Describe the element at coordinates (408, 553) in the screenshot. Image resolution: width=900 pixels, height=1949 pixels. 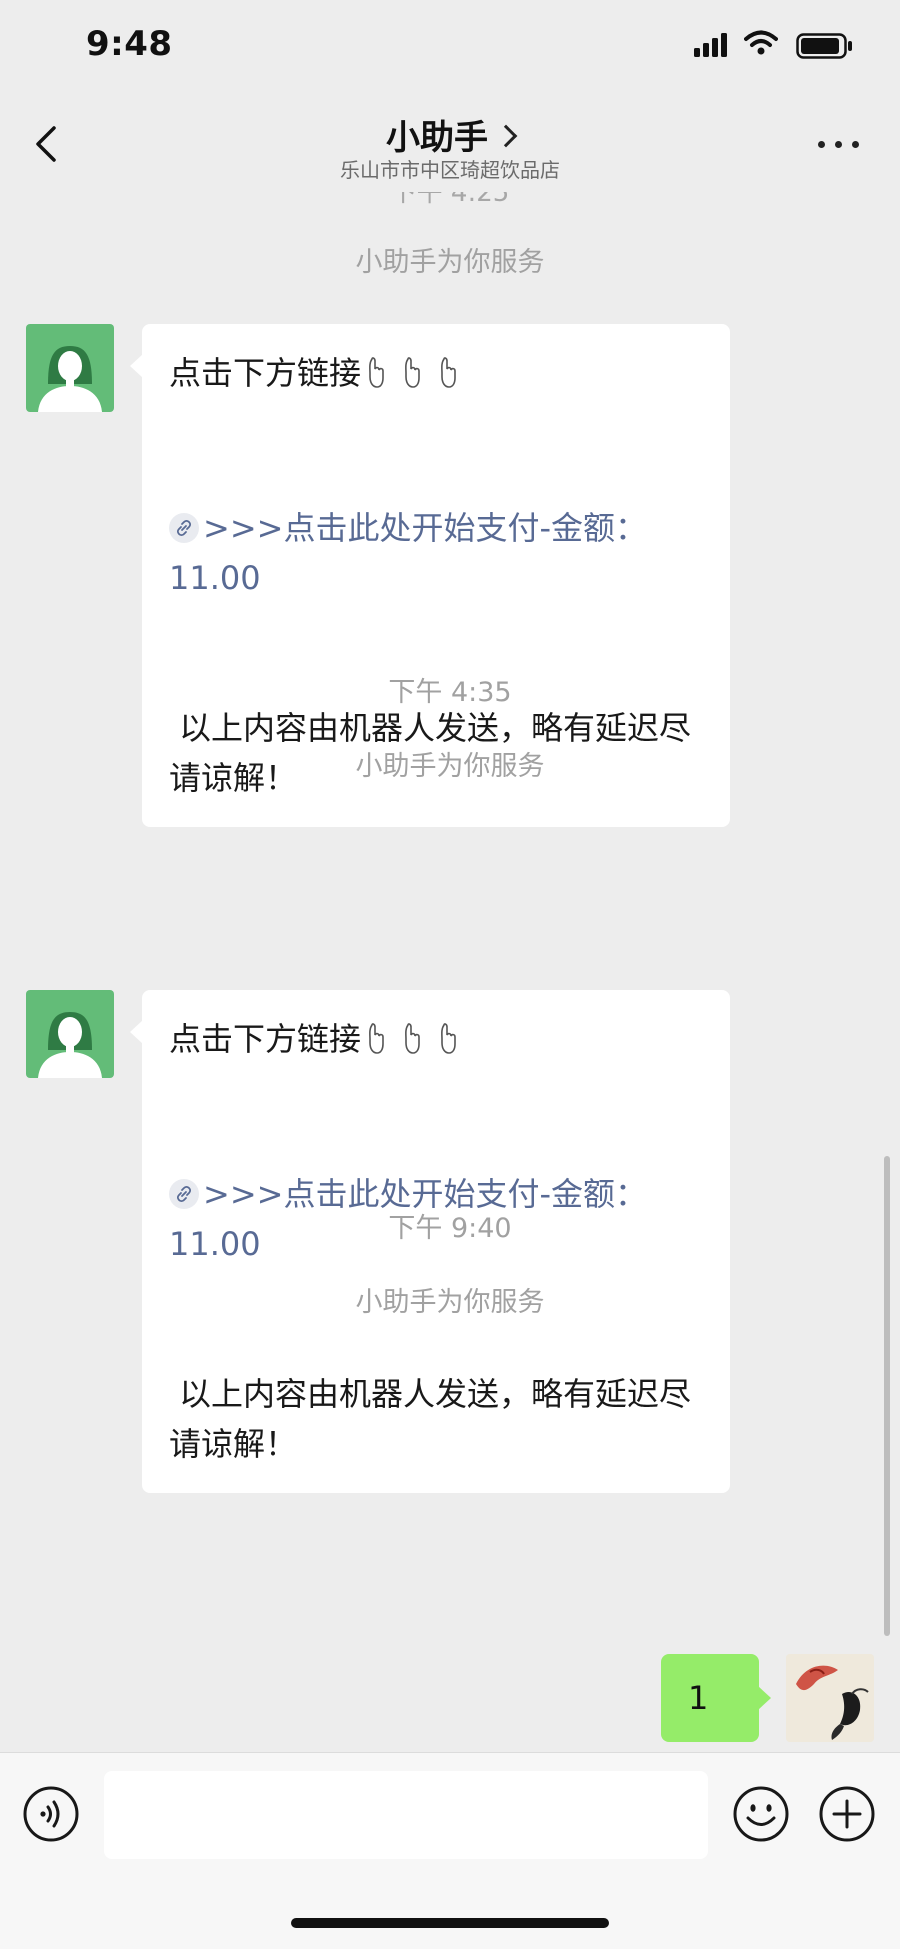
I see `payment-link-text: >>>点击此处开始支付-金额：11.00` at that location.